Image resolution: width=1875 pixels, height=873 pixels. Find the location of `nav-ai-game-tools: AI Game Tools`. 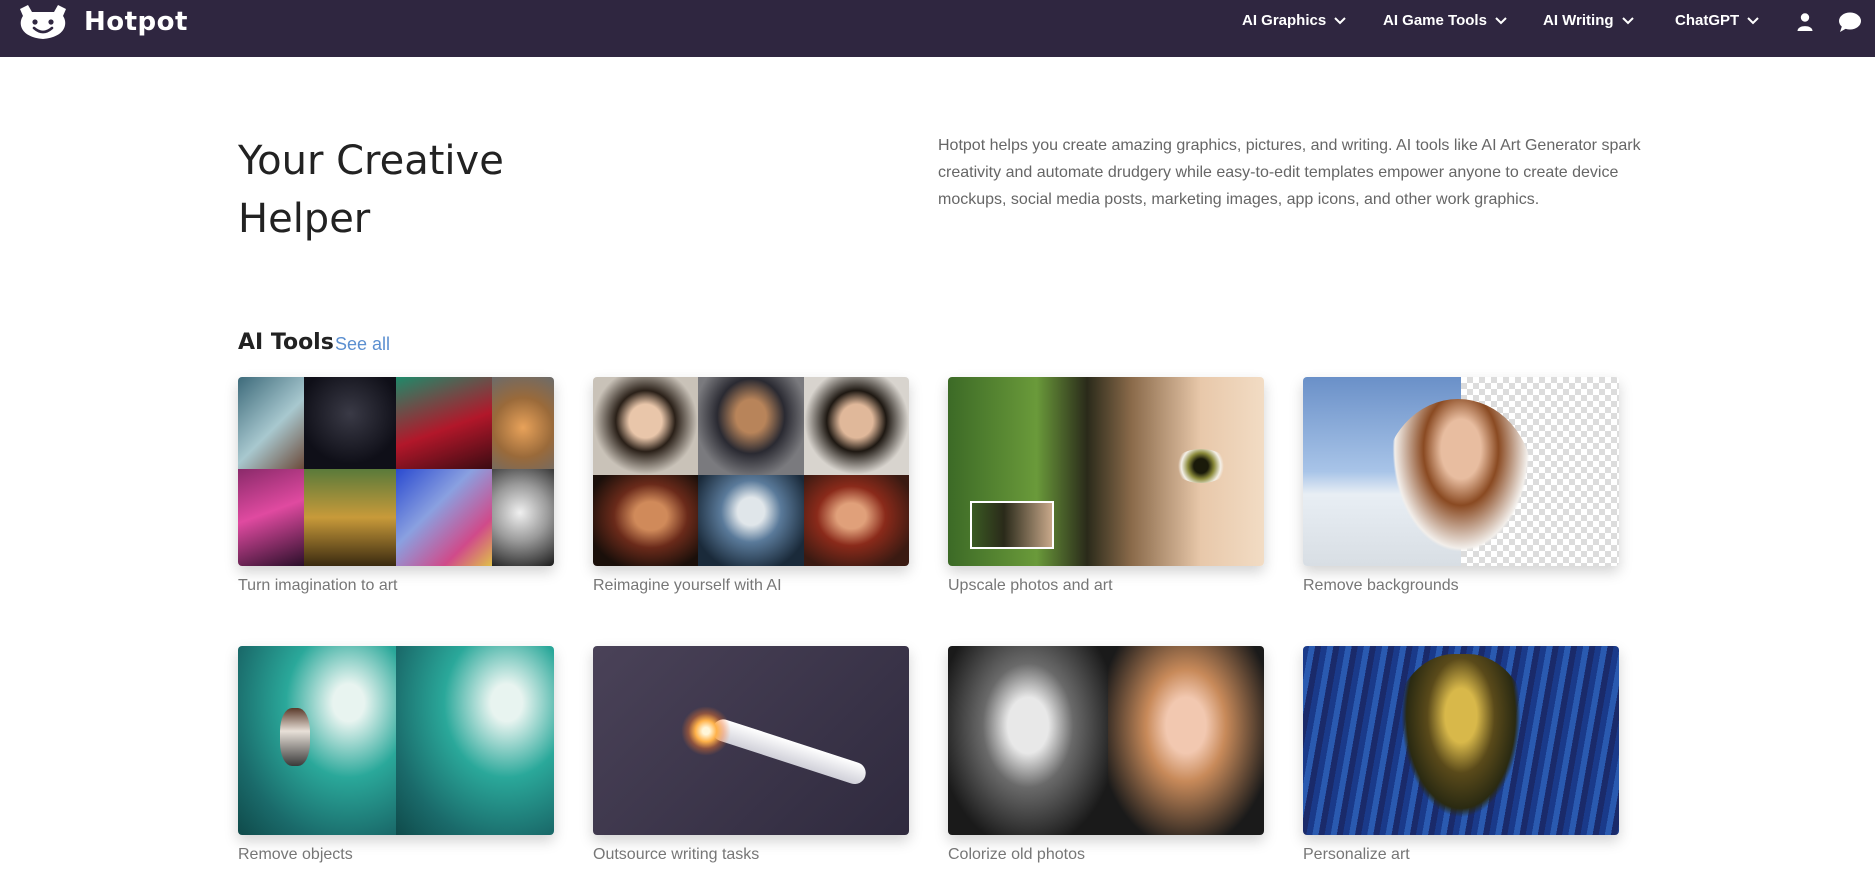

nav-ai-game-tools: AI Game Tools is located at coordinates (1445, 20).